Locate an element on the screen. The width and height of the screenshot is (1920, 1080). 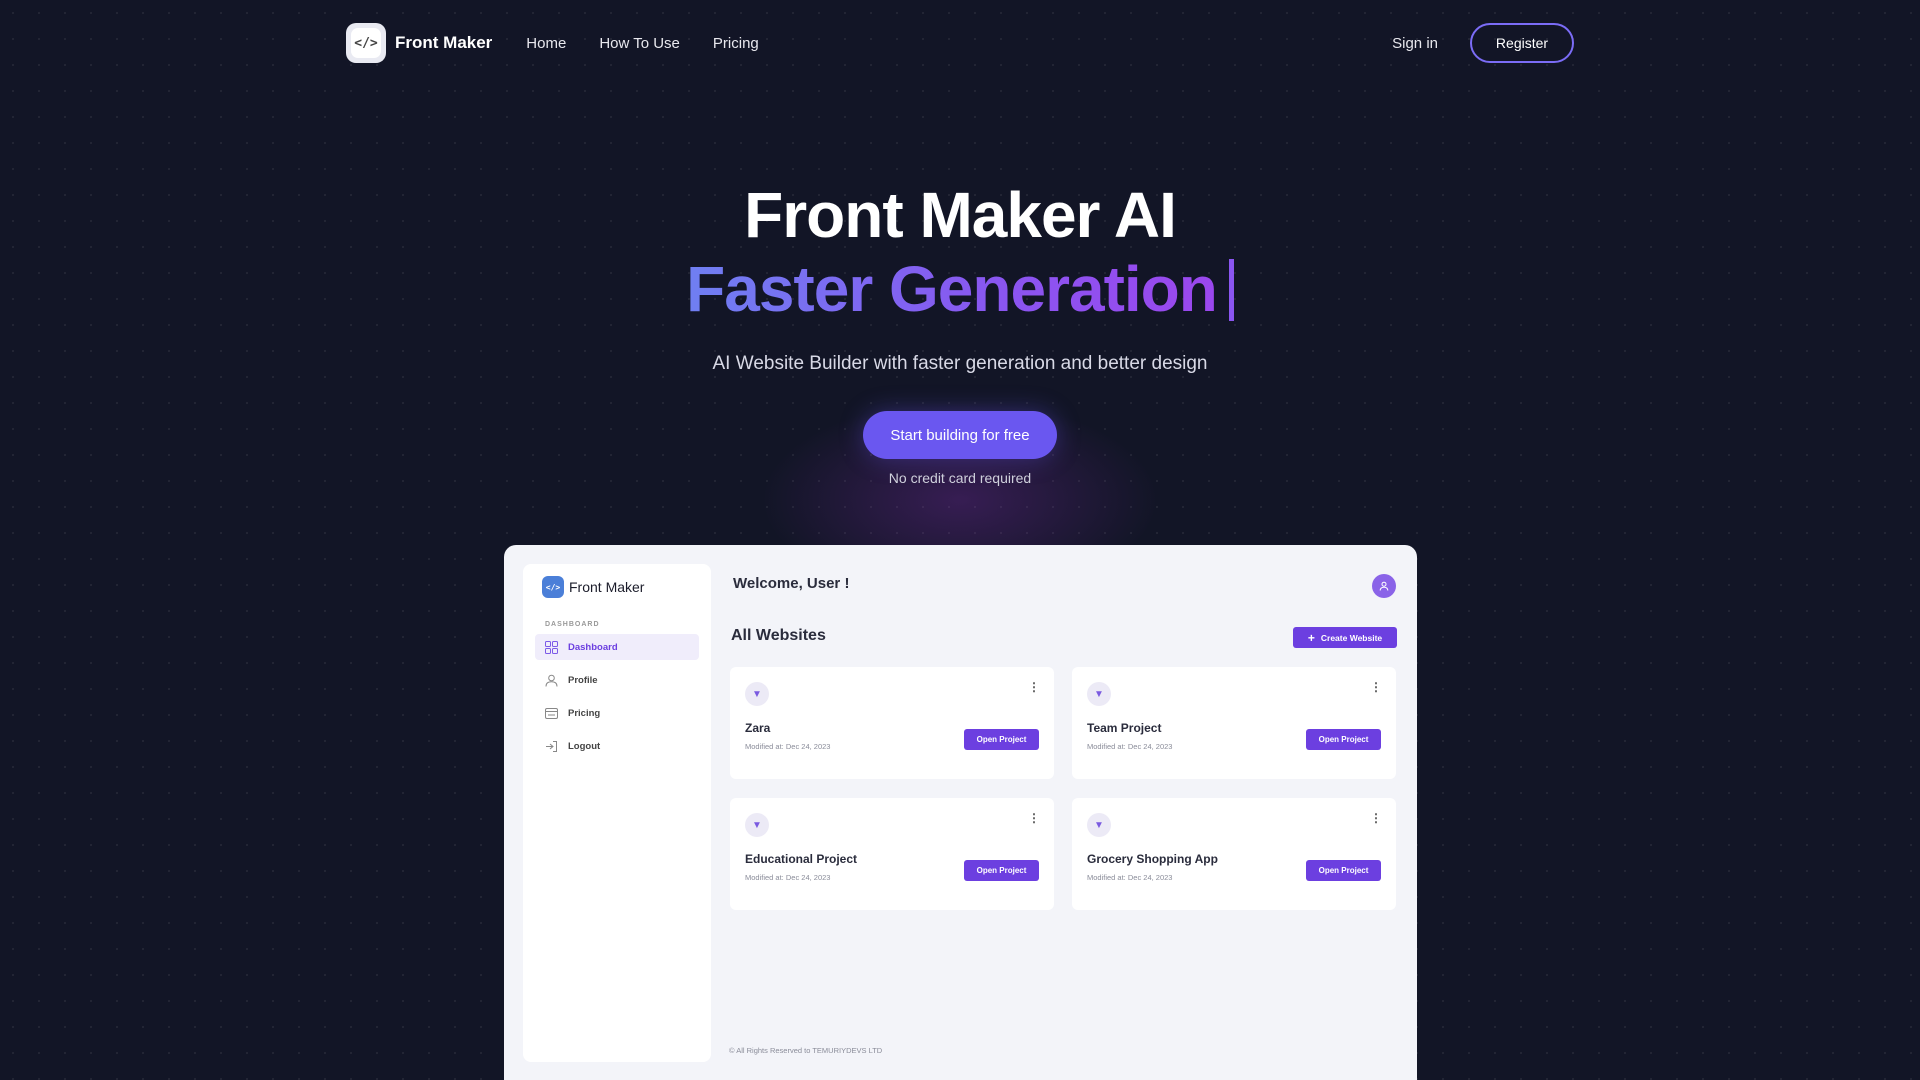
sidebar-item-profile: Profile is located at coordinates (617, 680).